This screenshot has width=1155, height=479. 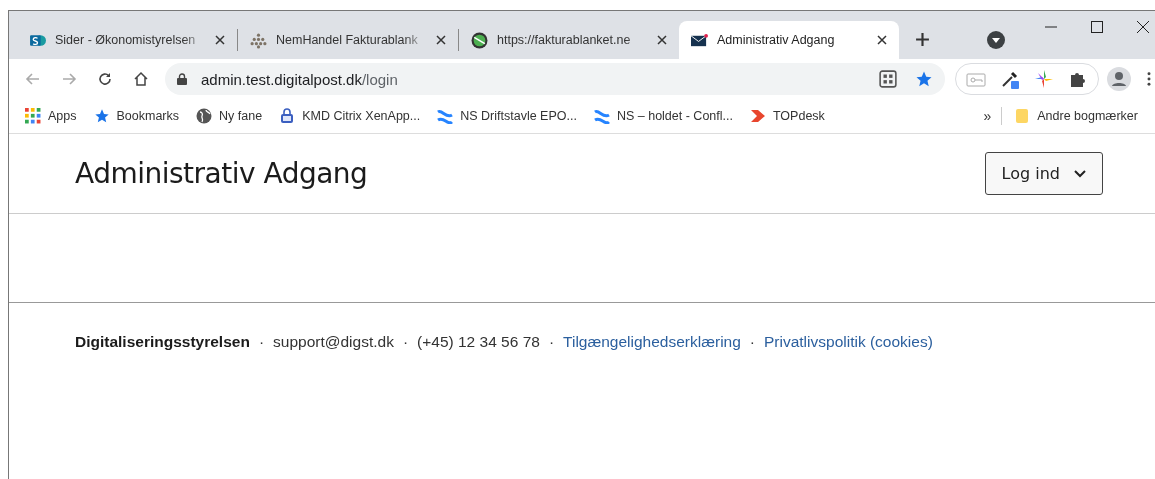 I want to click on maximize-icon, so click(x=1097, y=27).